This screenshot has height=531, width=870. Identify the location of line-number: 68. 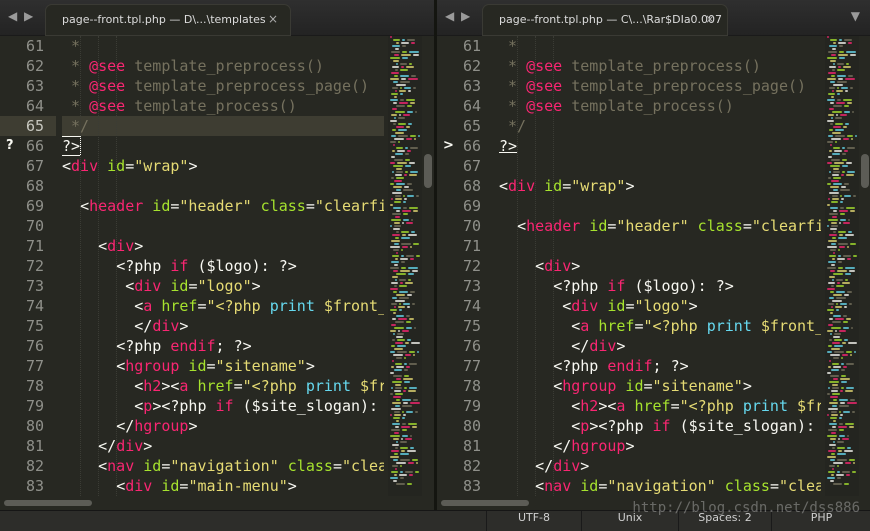
(34, 186).